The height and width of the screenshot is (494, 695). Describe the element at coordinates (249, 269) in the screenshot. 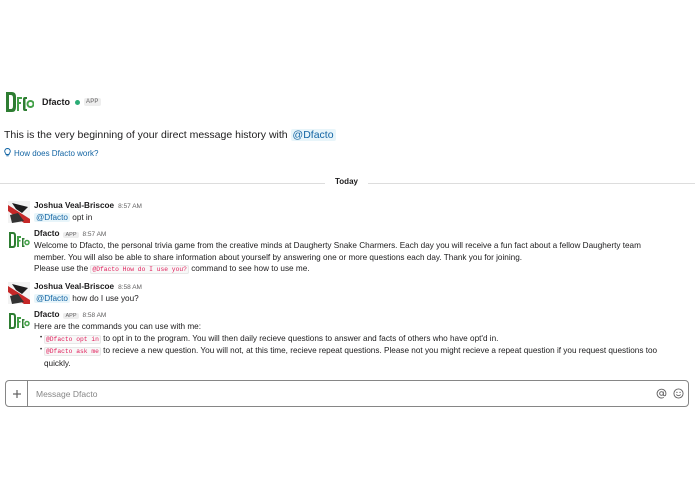

I see `message-text-content: command to see how to use me.` at that location.